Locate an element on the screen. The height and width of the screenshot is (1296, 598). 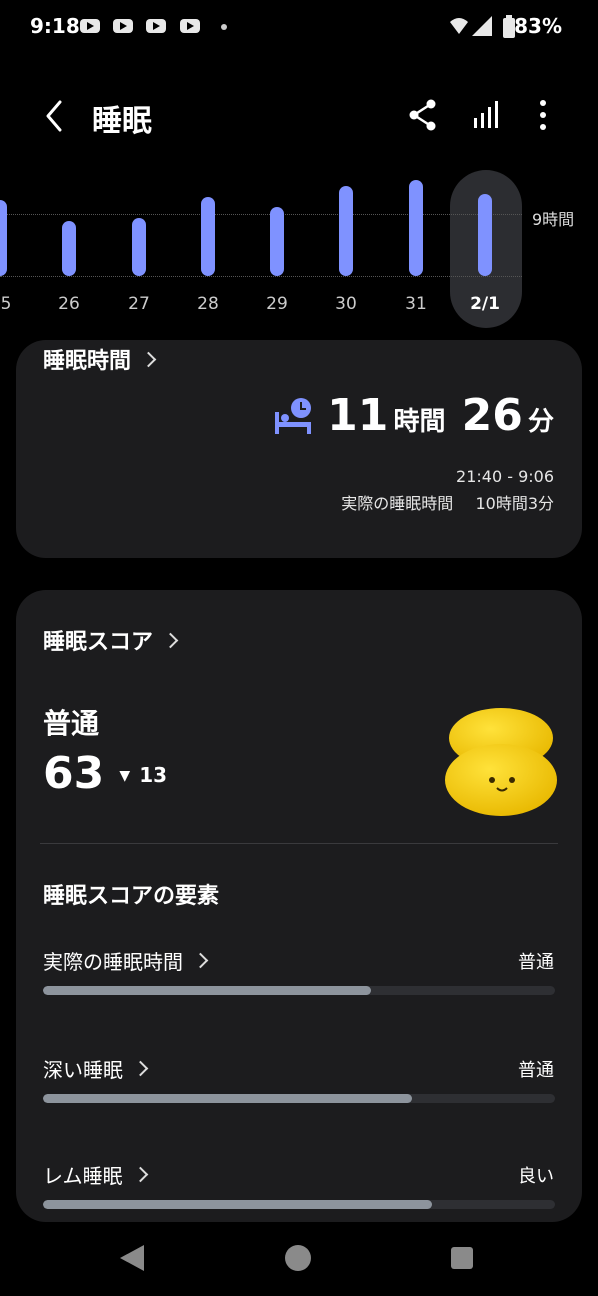
minutes-unit: 分 is located at coordinates (540, 422).